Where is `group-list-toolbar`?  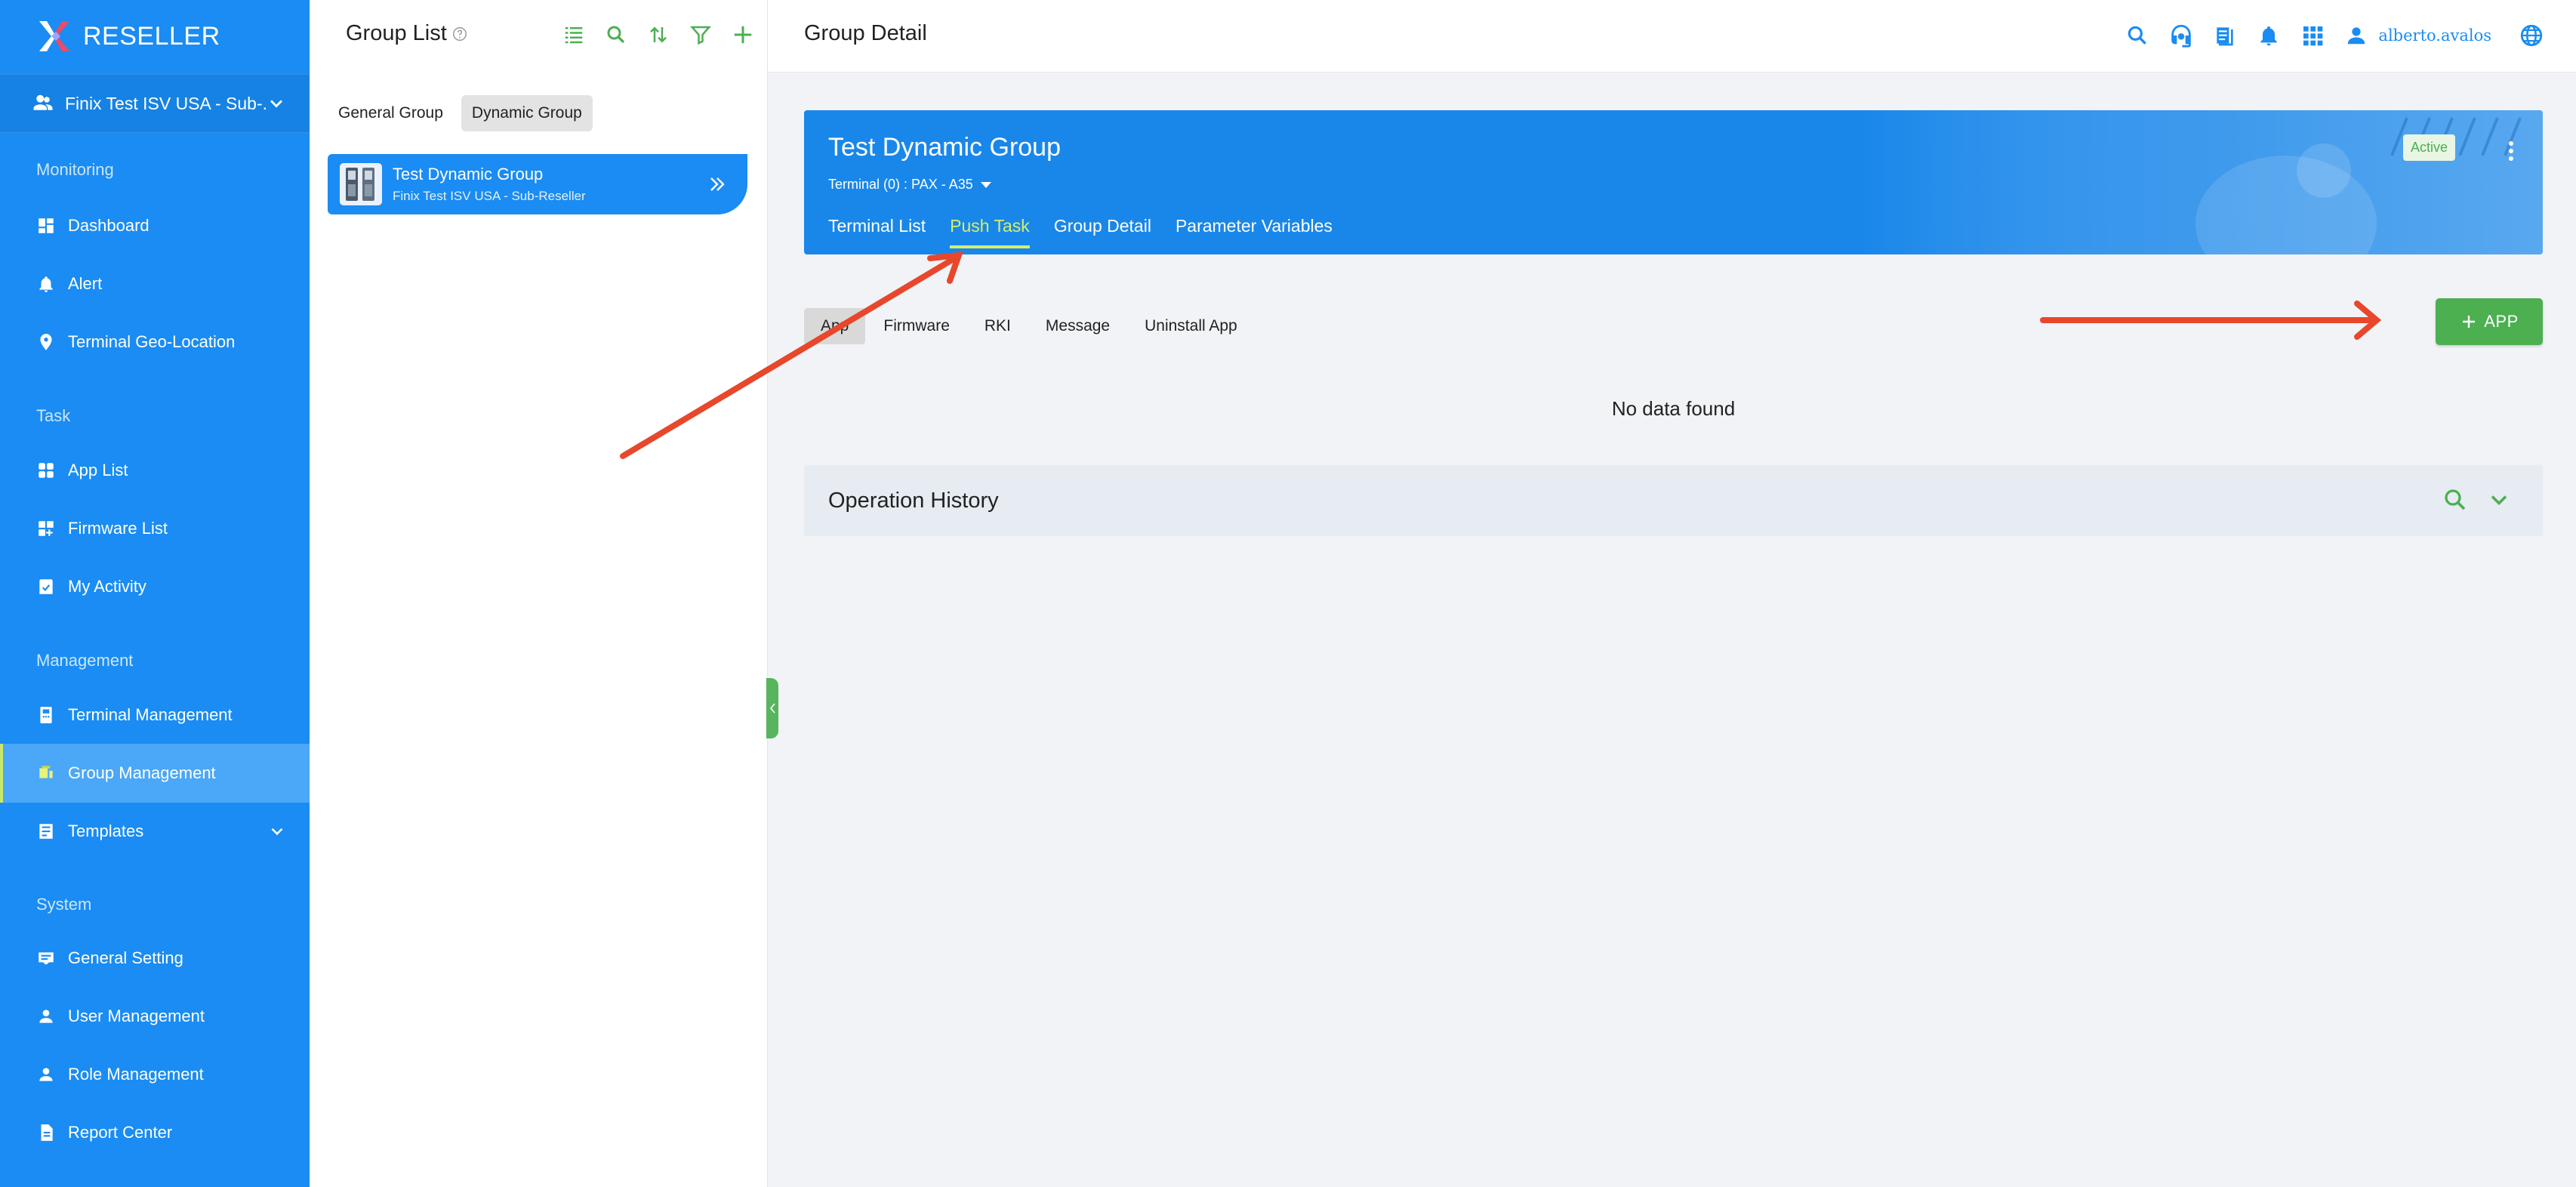 group-list-toolbar is located at coordinates (650, 34).